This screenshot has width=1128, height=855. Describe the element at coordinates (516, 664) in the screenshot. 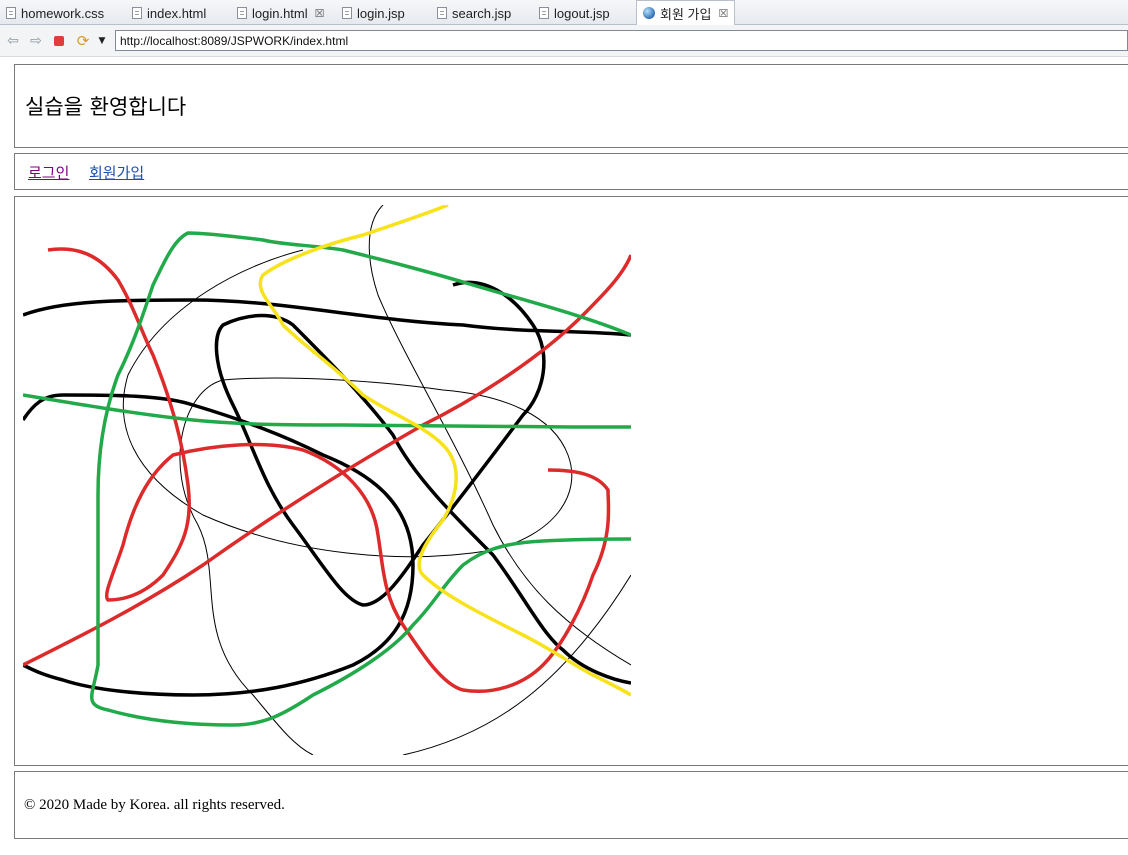

I see `thin-line` at that location.